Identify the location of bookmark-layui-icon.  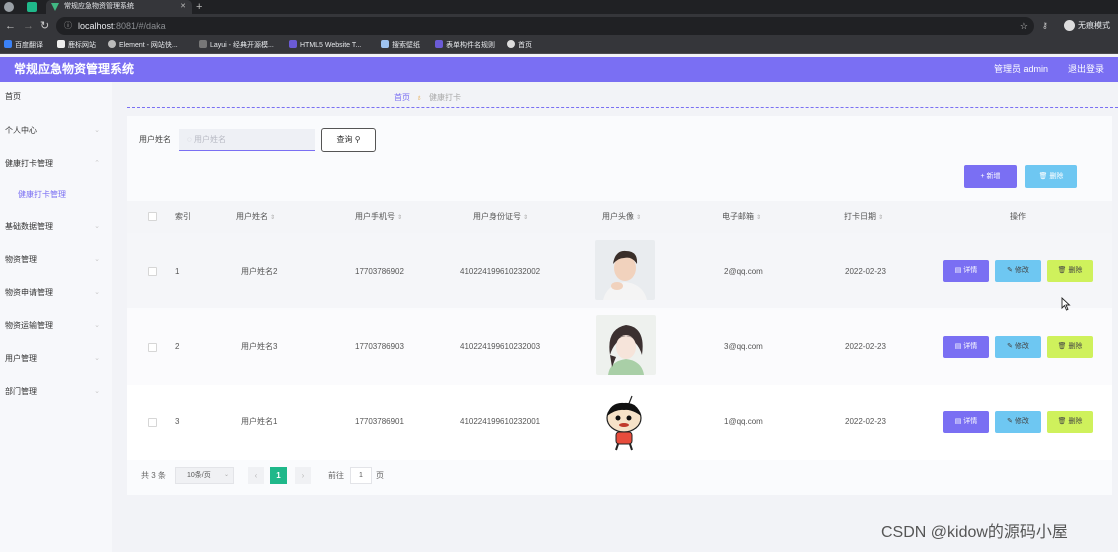
(203, 44).